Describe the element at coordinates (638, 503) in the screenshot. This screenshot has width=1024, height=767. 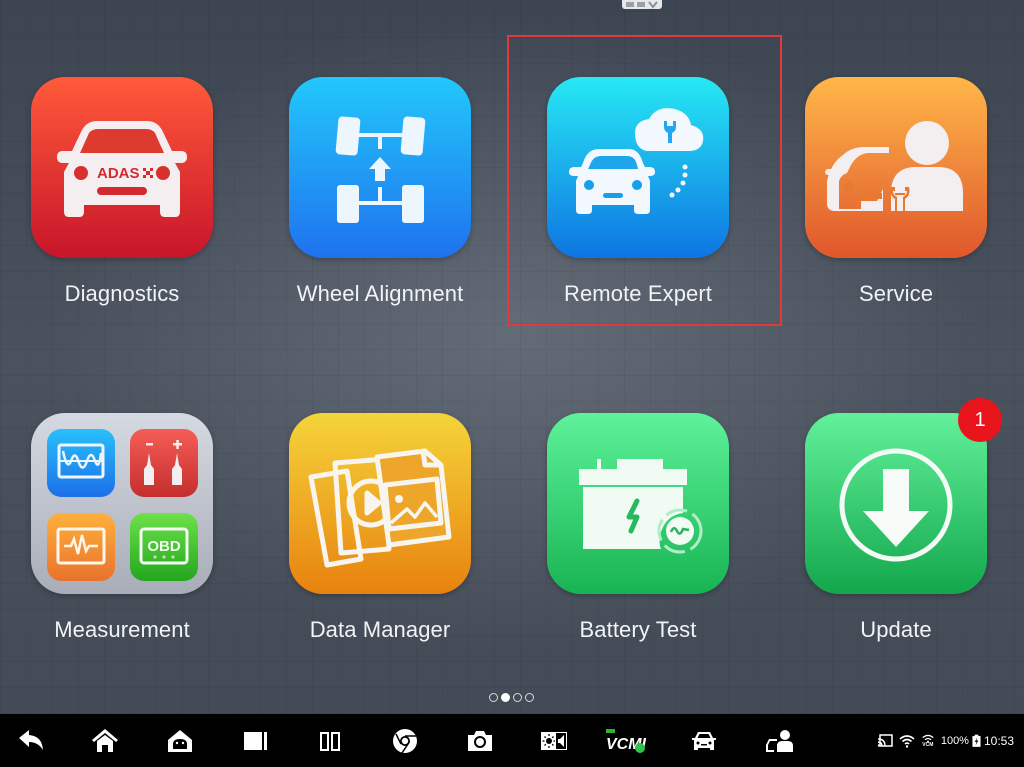
I see `battery-test-icon` at that location.